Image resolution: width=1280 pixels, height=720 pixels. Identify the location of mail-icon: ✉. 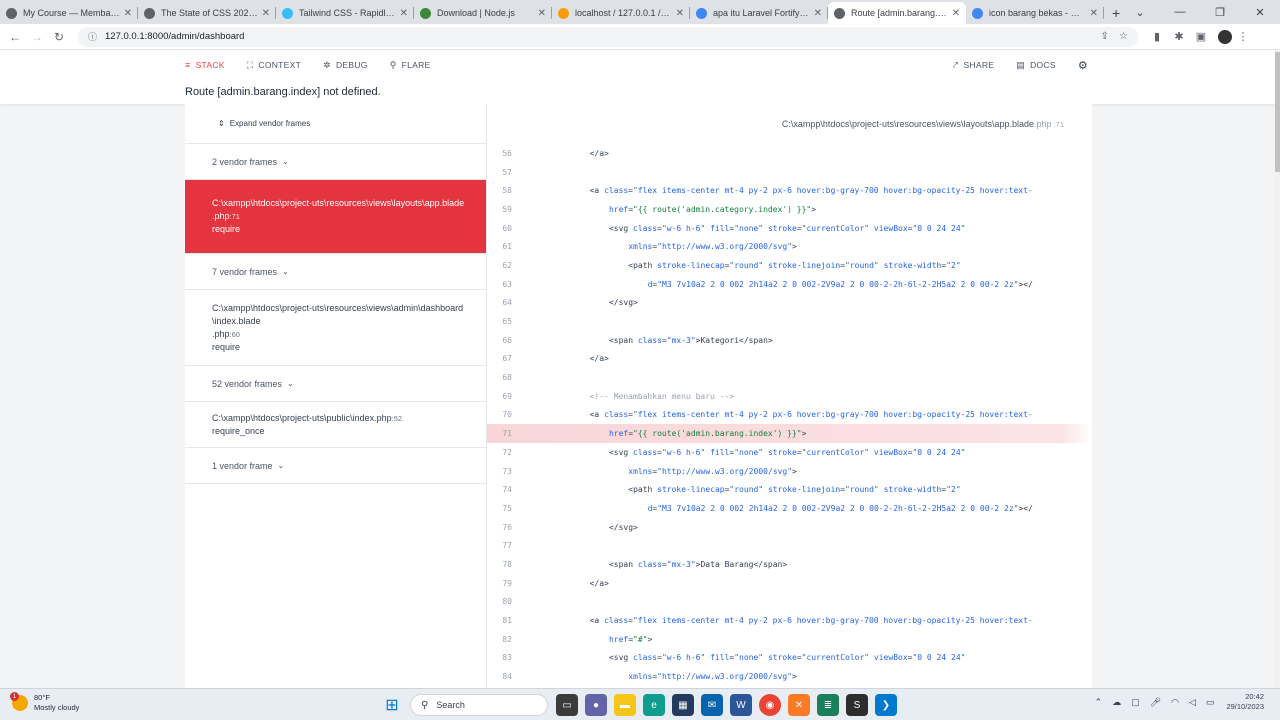
(712, 705).